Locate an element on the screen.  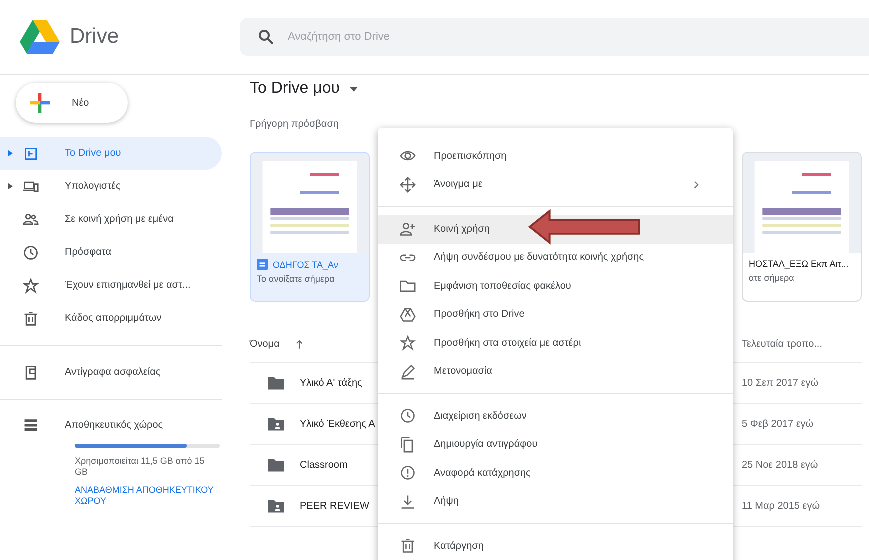
menu-item: Λήψη is located at coordinates (555, 502).